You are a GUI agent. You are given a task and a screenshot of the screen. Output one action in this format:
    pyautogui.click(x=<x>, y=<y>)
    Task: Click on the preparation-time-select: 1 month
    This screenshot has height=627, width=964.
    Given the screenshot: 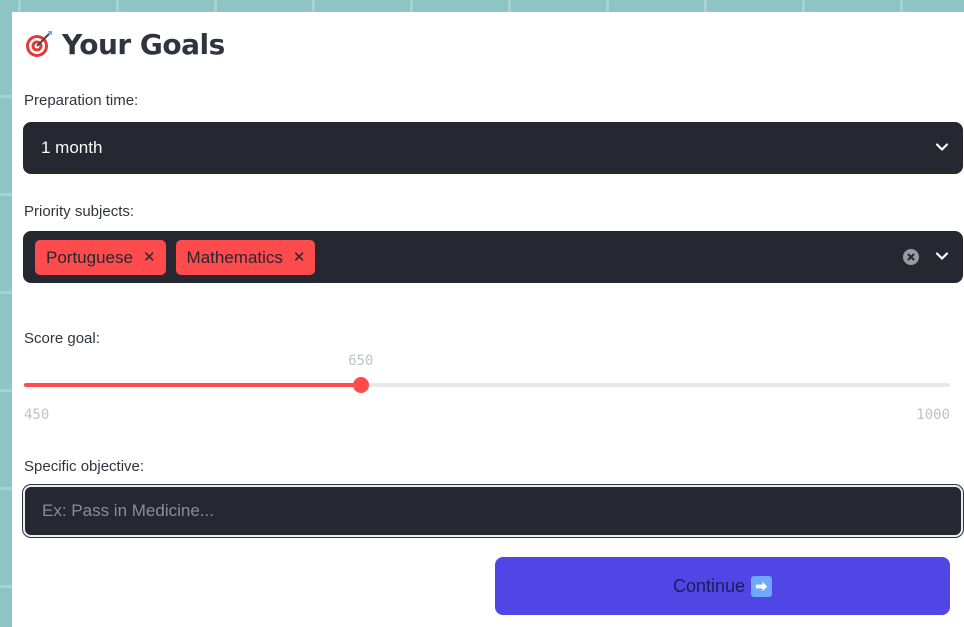 What is the action you would take?
    pyautogui.click(x=493, y=148)
    